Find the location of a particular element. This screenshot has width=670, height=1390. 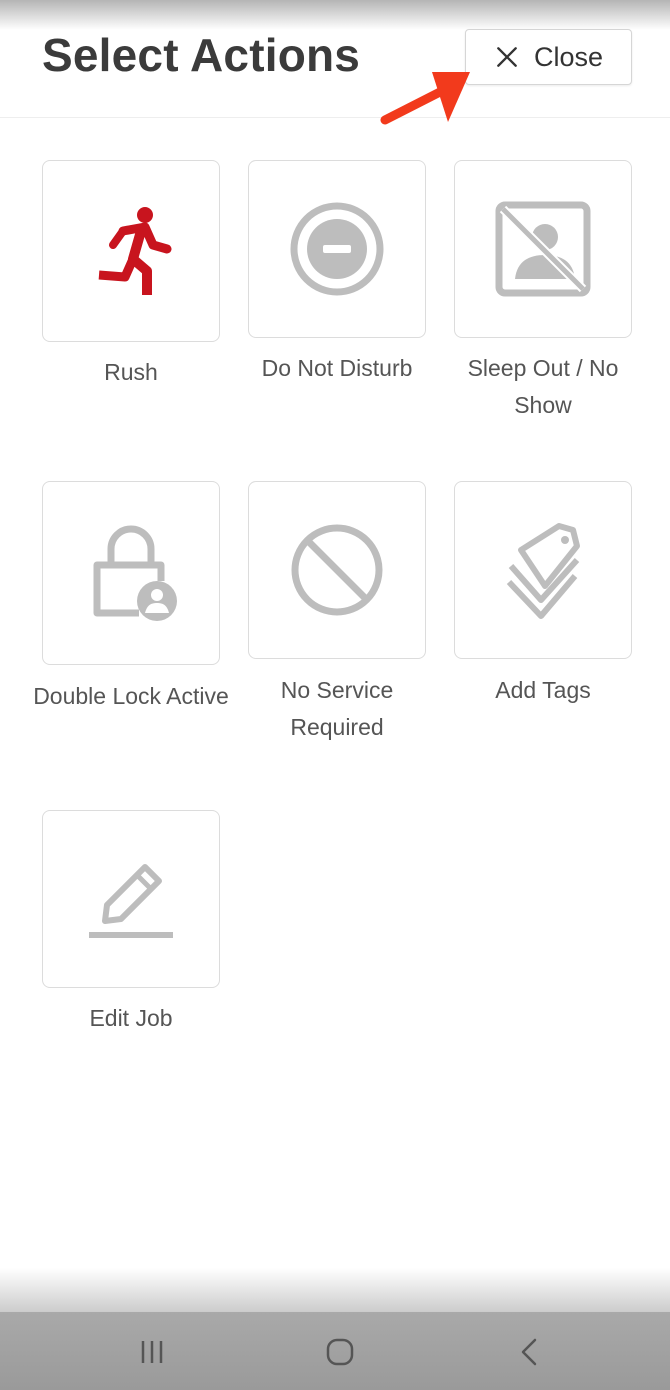

action-label-double-lock-active: Double Lock Active is located at coordinates (131, 696).